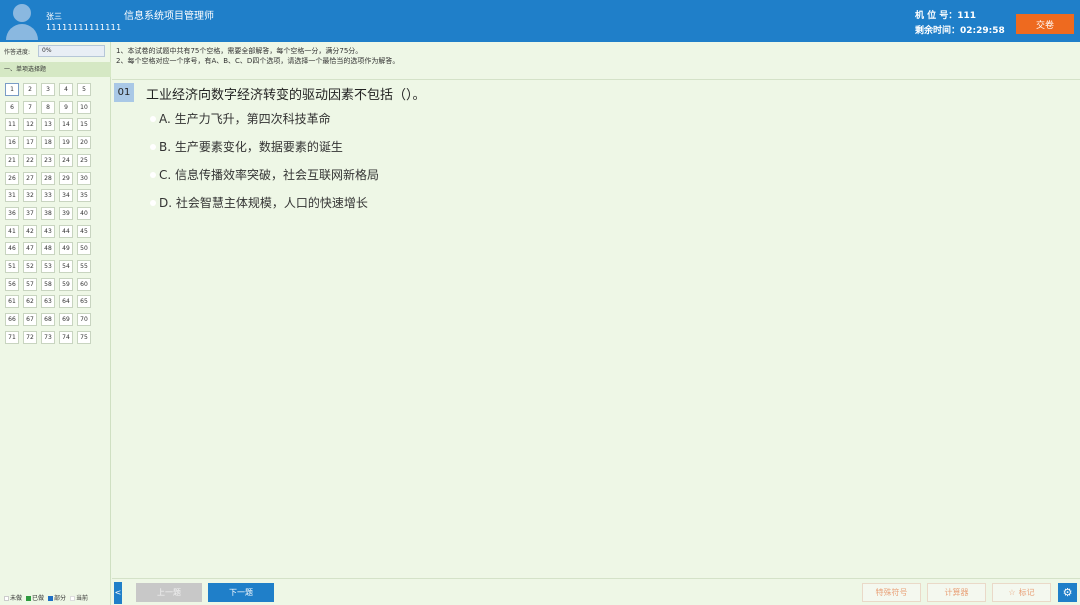 The width and height of the screenshot is (1080, 605). What do you see at coordinates (84, 107) in the screenshot?
I see `question-cell: 10` at bounding box center [84, 107].